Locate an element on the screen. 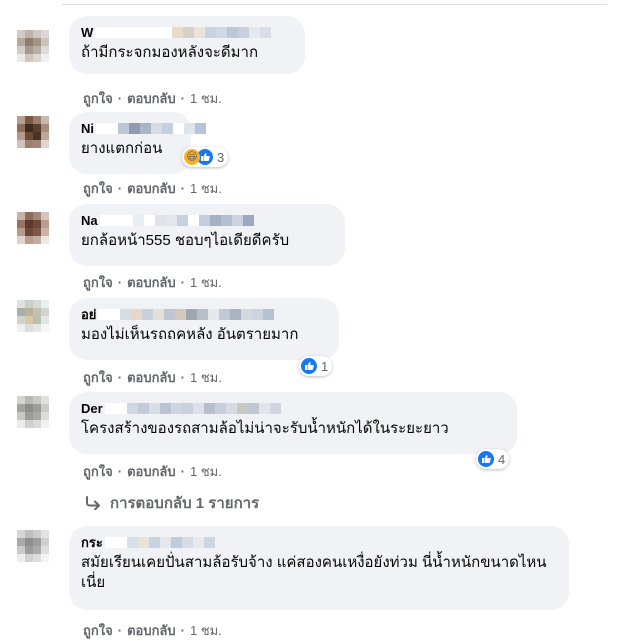 The image size is (622, 641). commenter-name: Ni is located at coordinates (143, 128).